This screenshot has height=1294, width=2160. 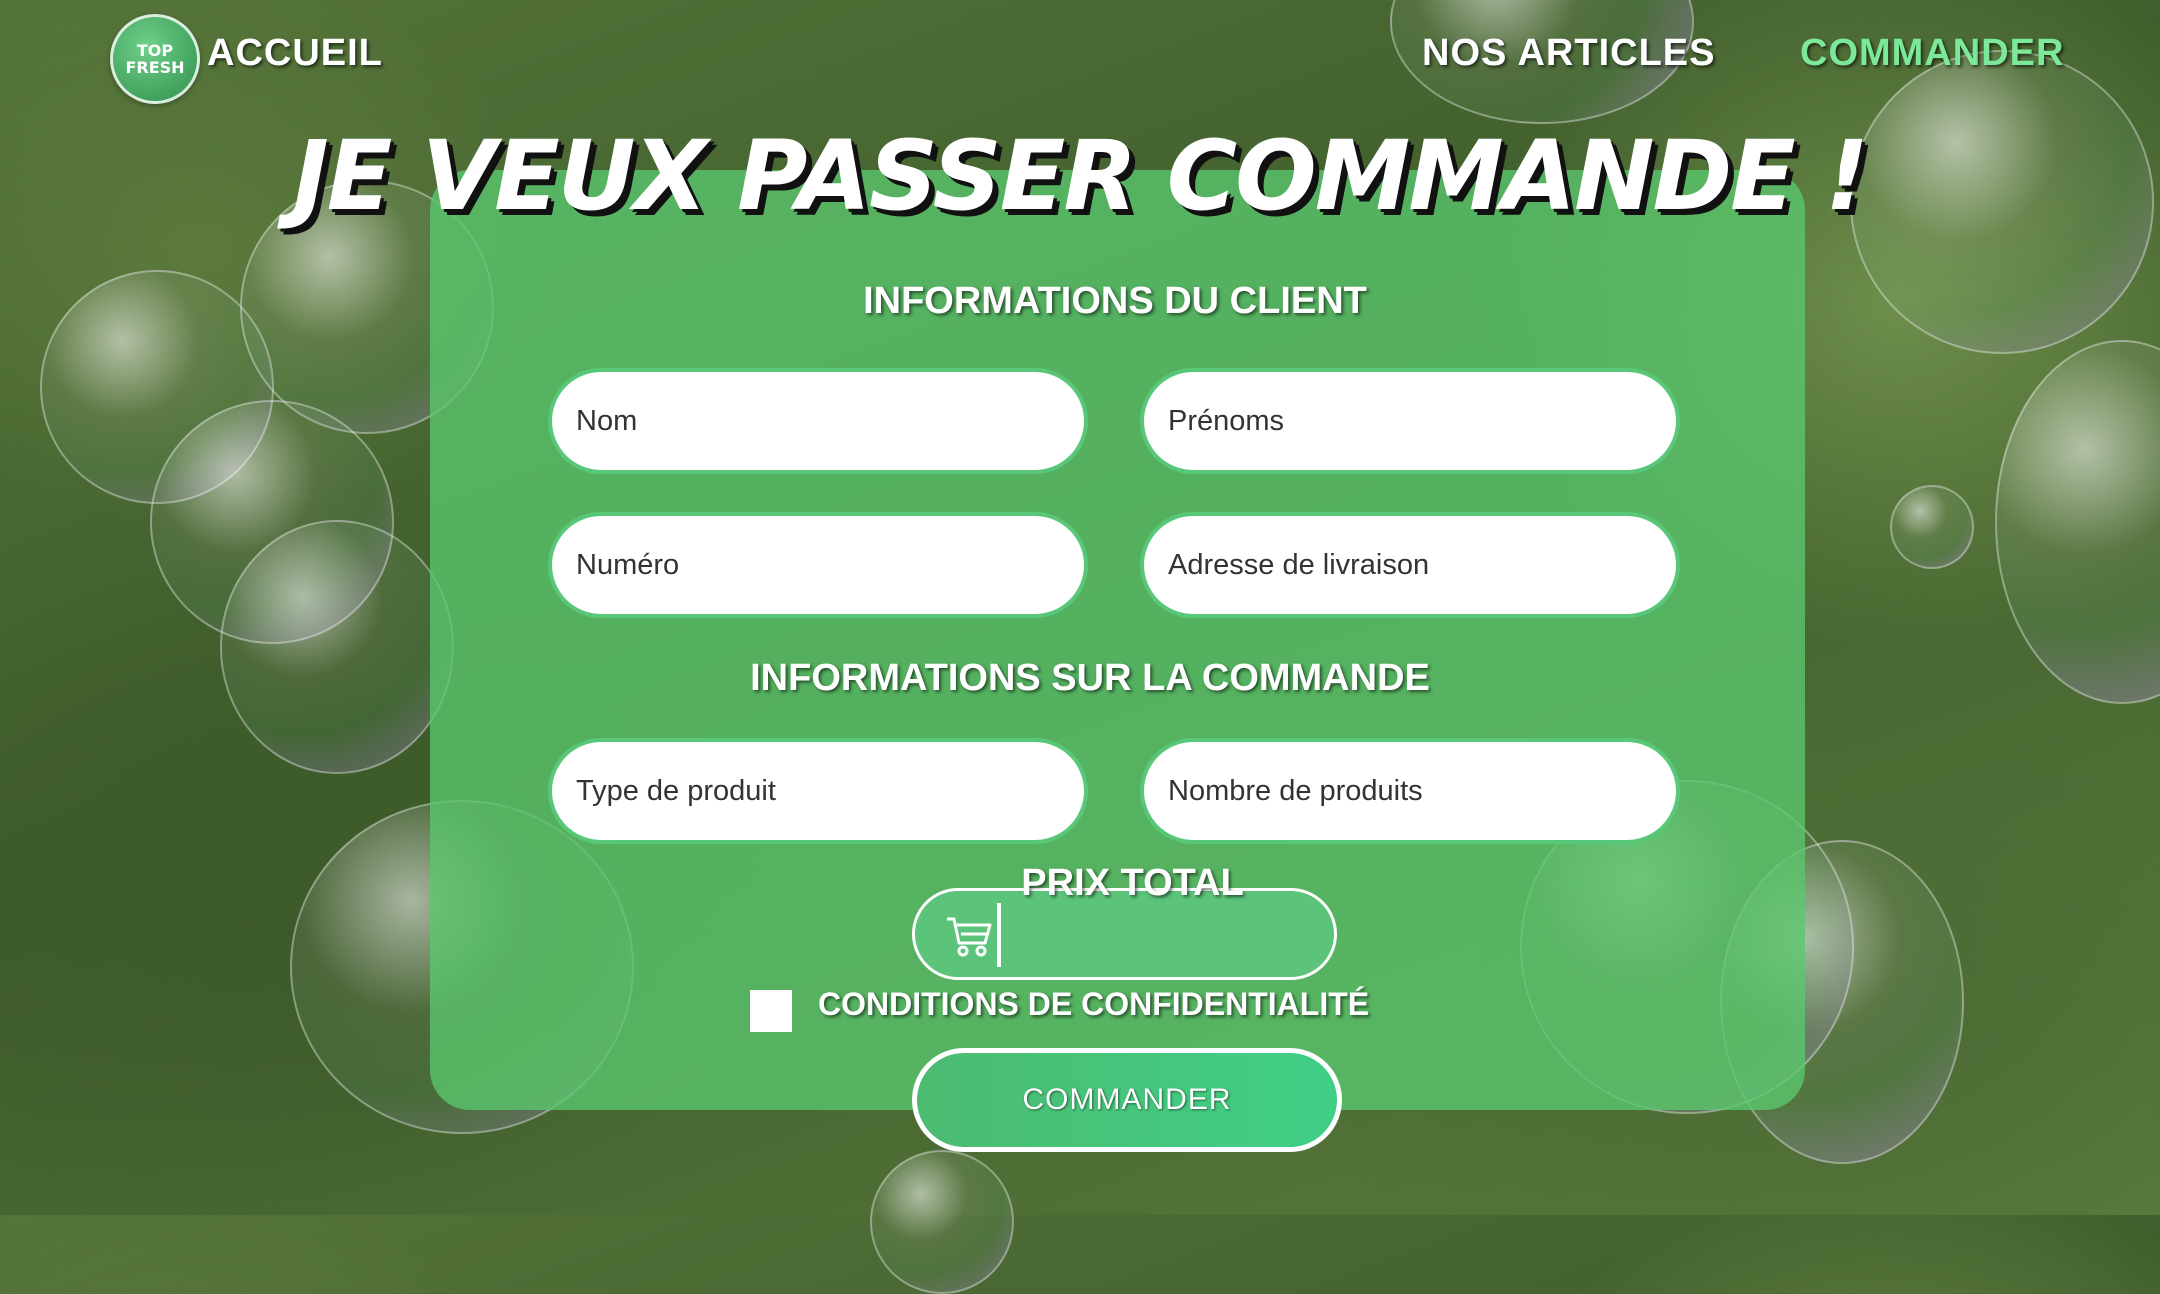 I want to click on nav-articles-link: NOS ARTICLES, so click(x=1569, y=53).